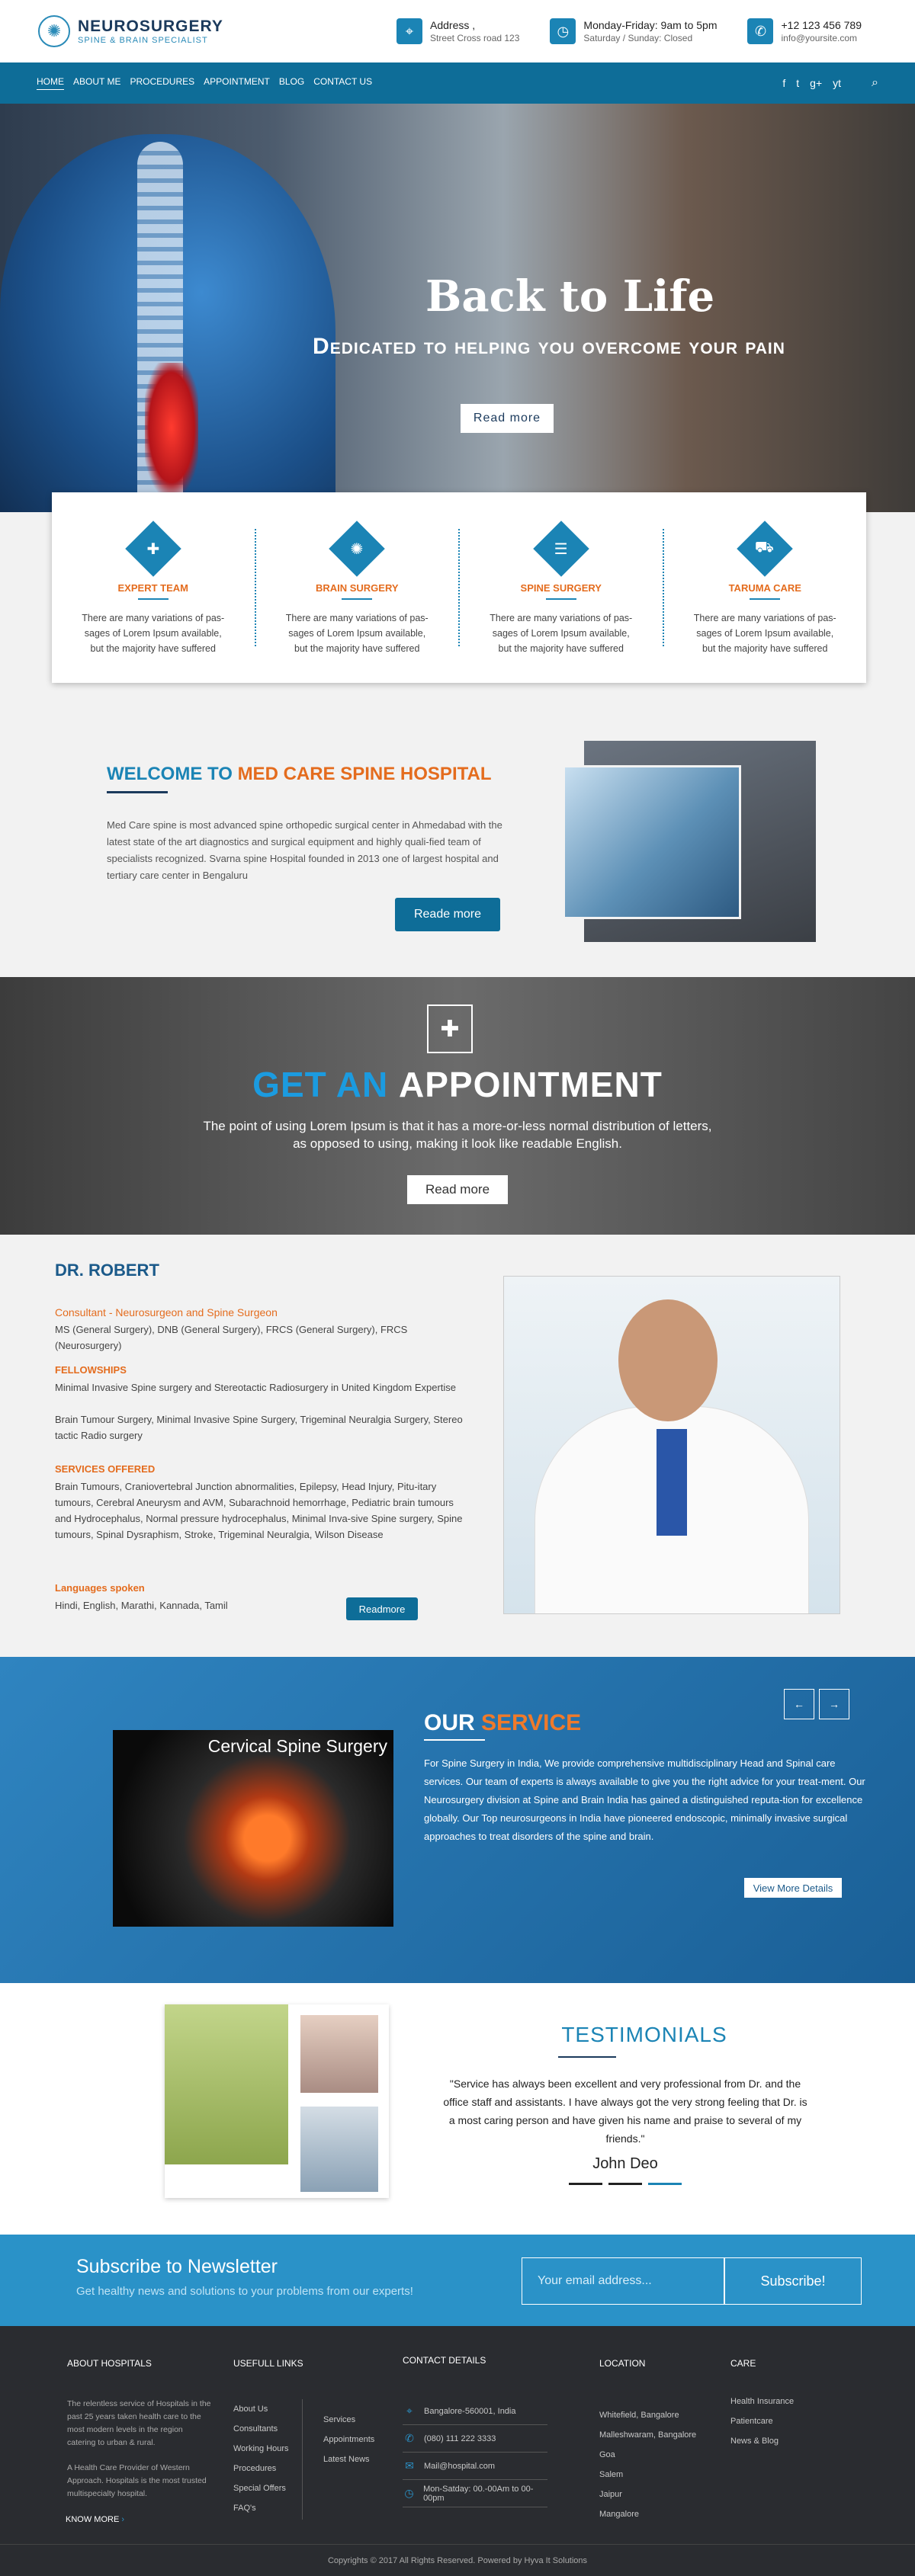  Describe the element at coordinates (762, 2401) in the screenshot. I see `care-link: Health Insurance` at that location.